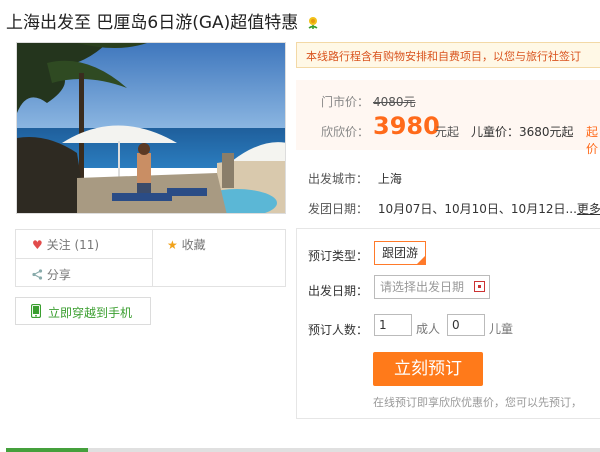 This screenshot has height=452, width=600. Describe the element at coordinates (448, 118) in the screenshot. I see `price-panel: 门市价： 4080元 欣欣价： 3980 元起 儿童价：3680元起 起价` at that location.